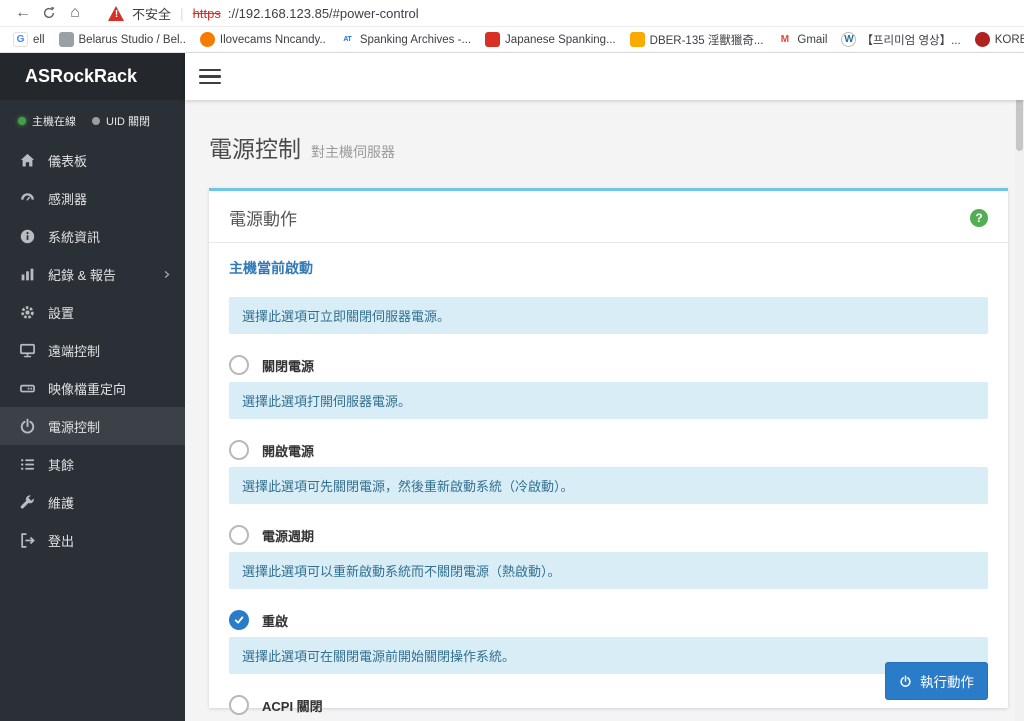 The width and height of the screenshot is (1024, 721). What do you see at coordinates (23, 13) in the screenshot?
I see `back-icon: ←` at bounding box center [23, 13].